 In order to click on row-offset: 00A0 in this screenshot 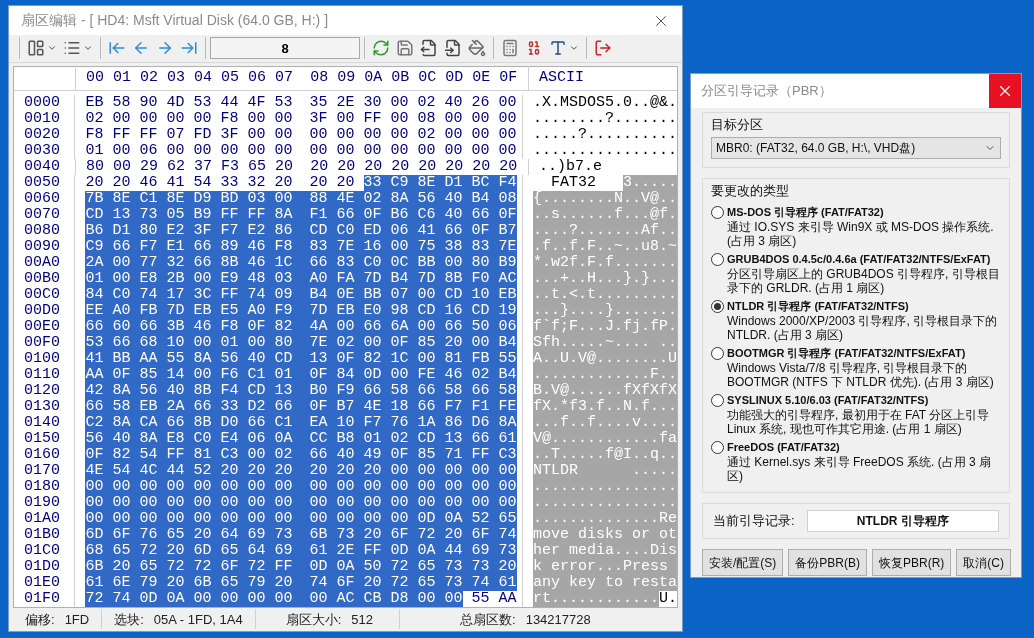, I will do `click(45, 262)`.